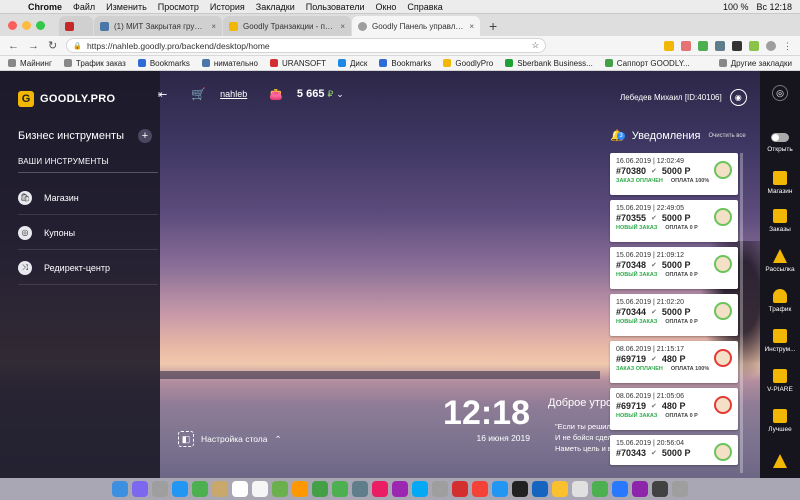 The width and height of the screenshot is (800, 500). What do you see at coordinates (380, 489) in the screenshot?
I see `music-icon` at bounding box center [380, 489].